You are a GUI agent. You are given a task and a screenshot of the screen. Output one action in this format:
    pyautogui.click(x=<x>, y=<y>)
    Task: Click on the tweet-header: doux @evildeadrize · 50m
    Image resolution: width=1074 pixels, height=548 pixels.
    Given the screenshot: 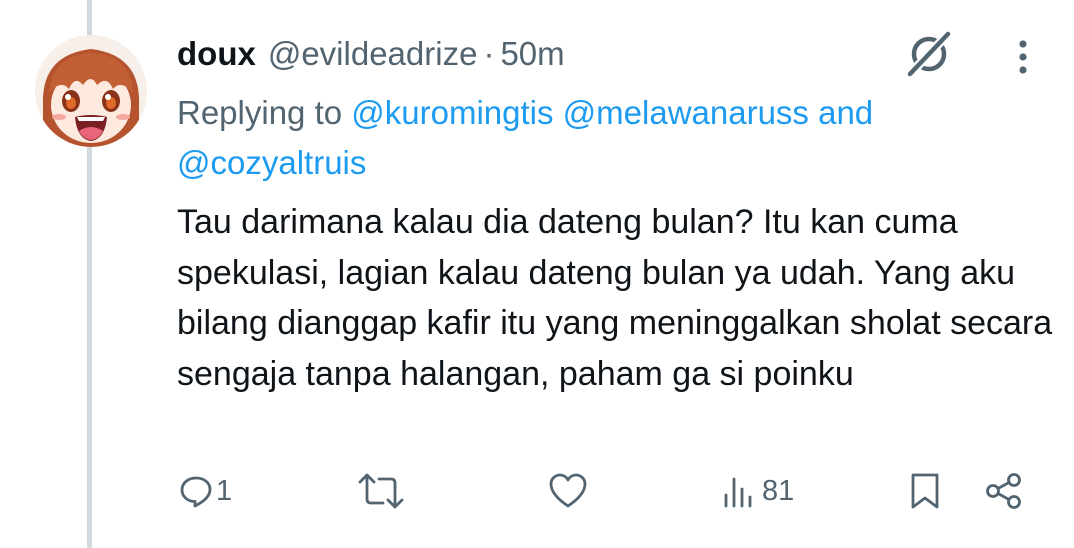 What is the action you would take?
    pyautogui.click(x=371, y=54)
    